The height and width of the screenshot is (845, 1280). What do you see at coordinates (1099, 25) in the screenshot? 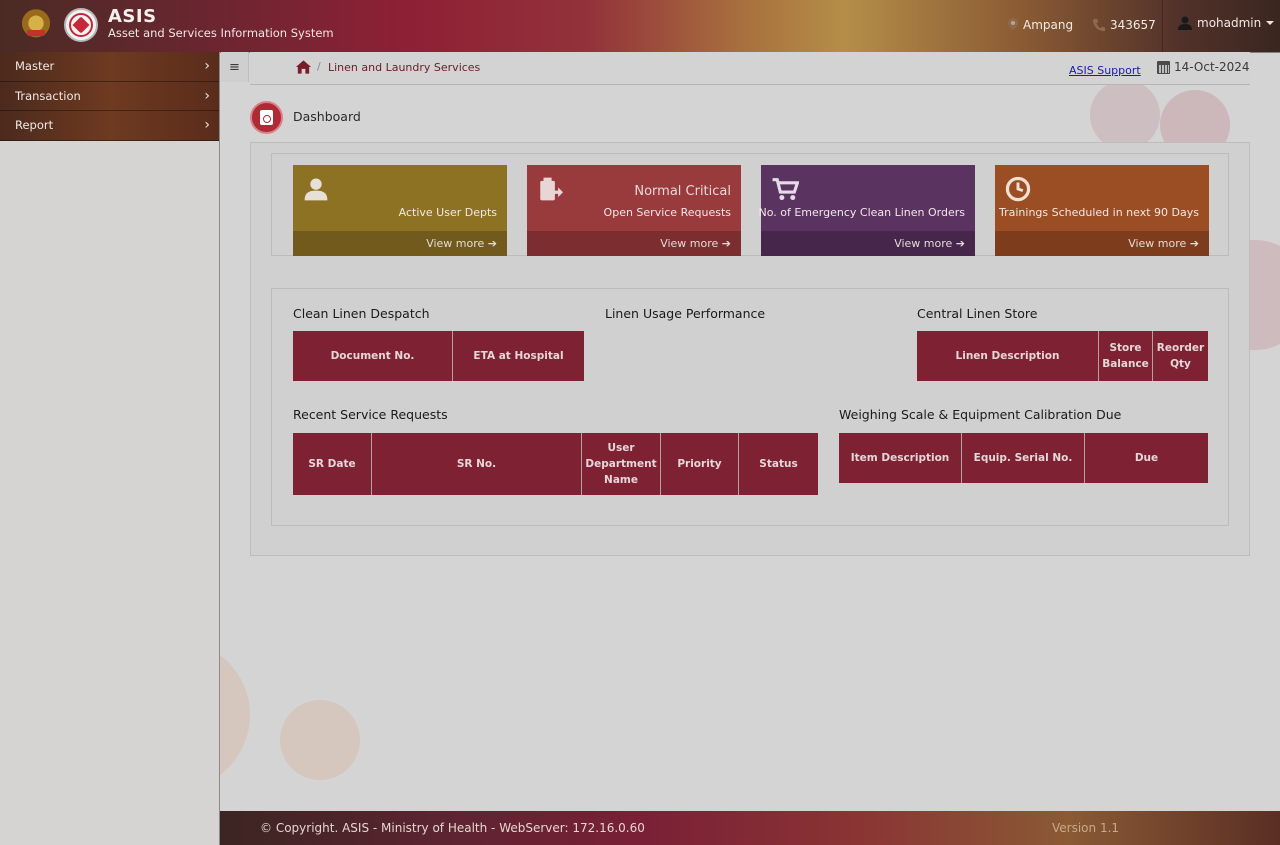
I see `phone-icon` at bounding box center [1099, 25].